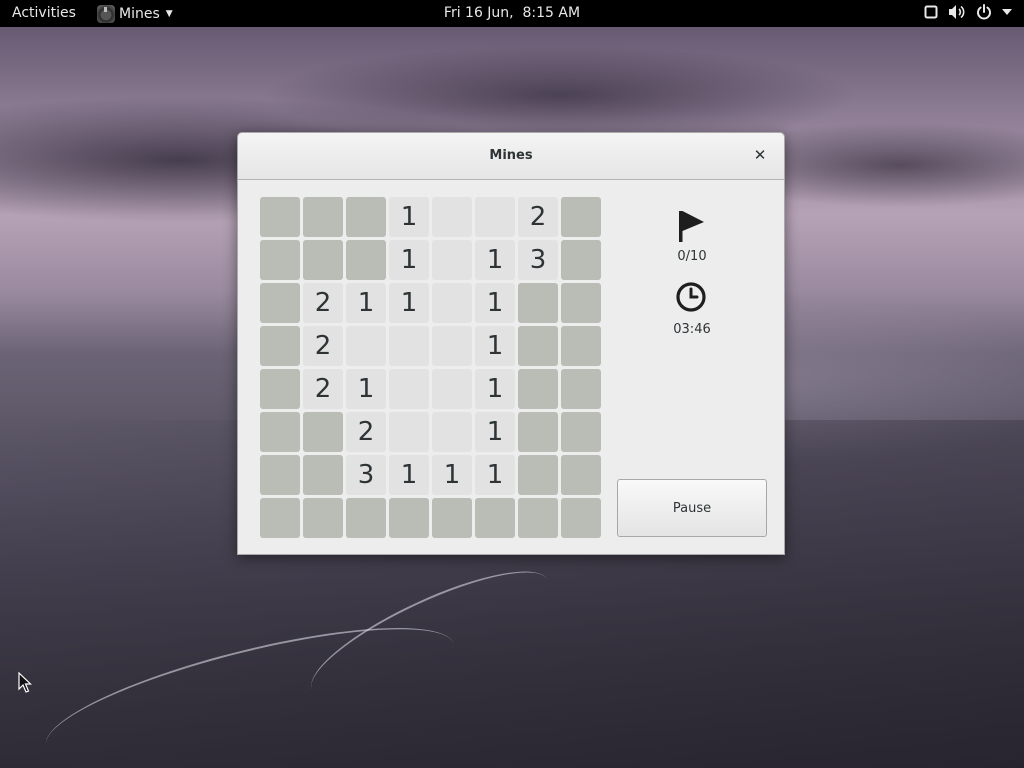 This screenshot has height=768, width=1024. What do you see at coordinates (968, 12) in the screenshot?
I see `system-tray` at bounding box center [968, 12].